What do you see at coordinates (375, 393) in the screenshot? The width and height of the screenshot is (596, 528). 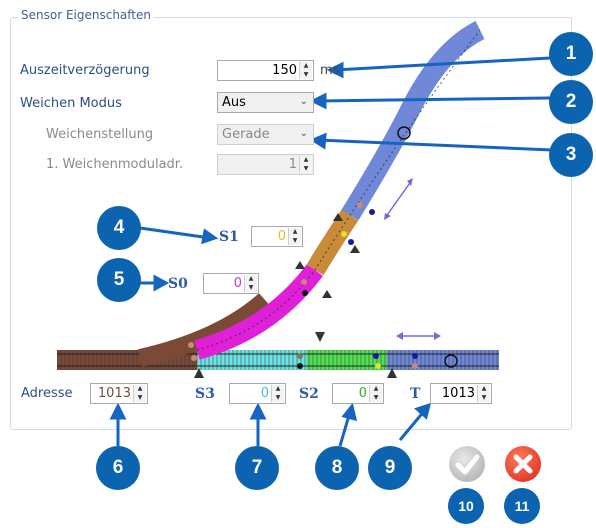 I see `s2-stepper: ▲ ▼` at bounding box center [375, 393].